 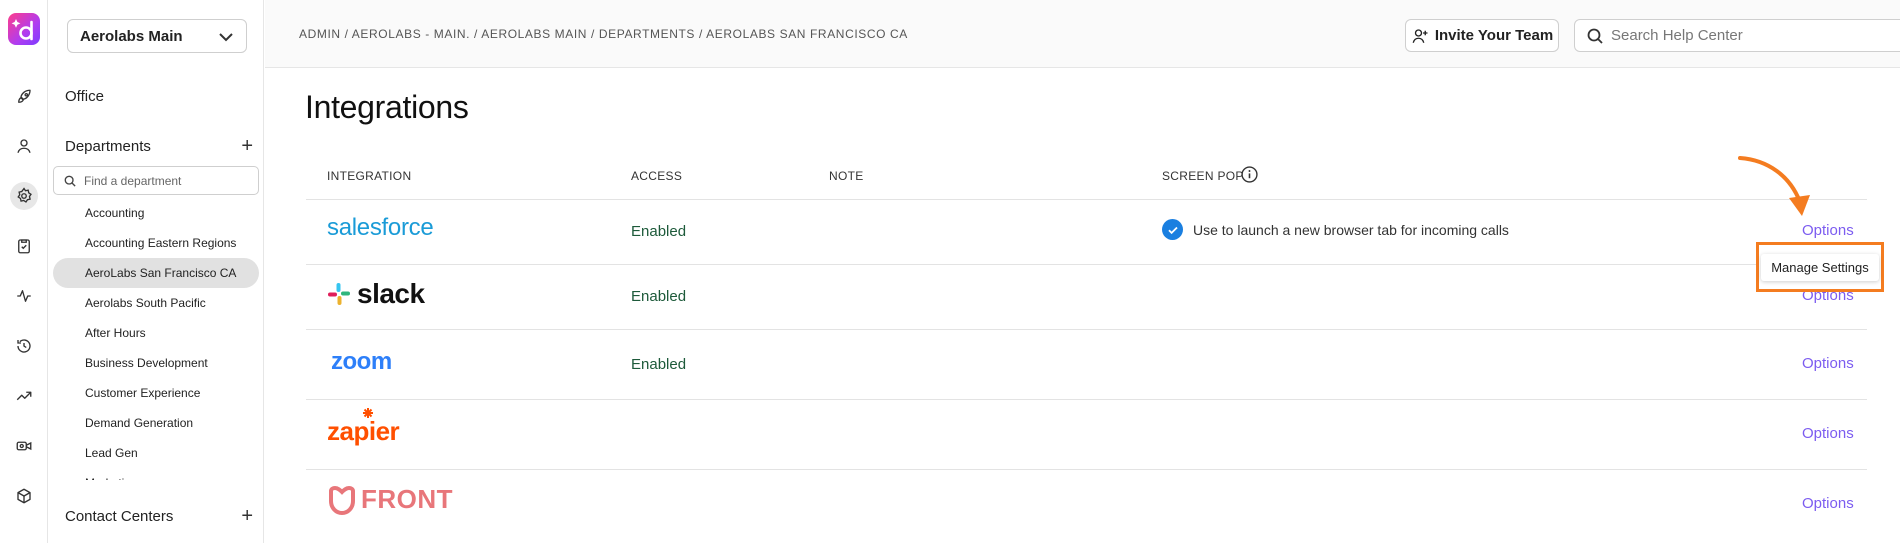 I want to click on activity-icon, so click(x=24, y=296).